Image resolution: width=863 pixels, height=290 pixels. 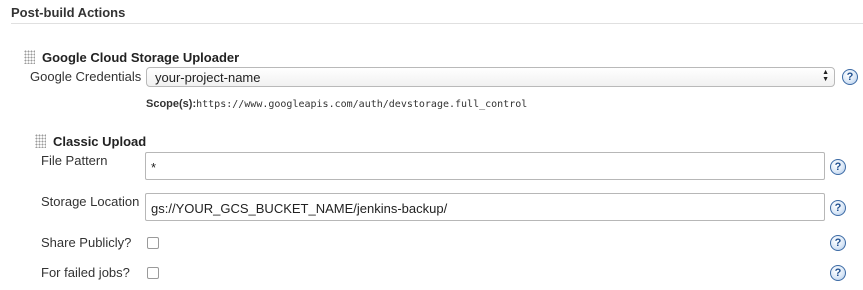 I want to click on updown-arrows-icon: ▲ ▼, so click(x=825, y=76).